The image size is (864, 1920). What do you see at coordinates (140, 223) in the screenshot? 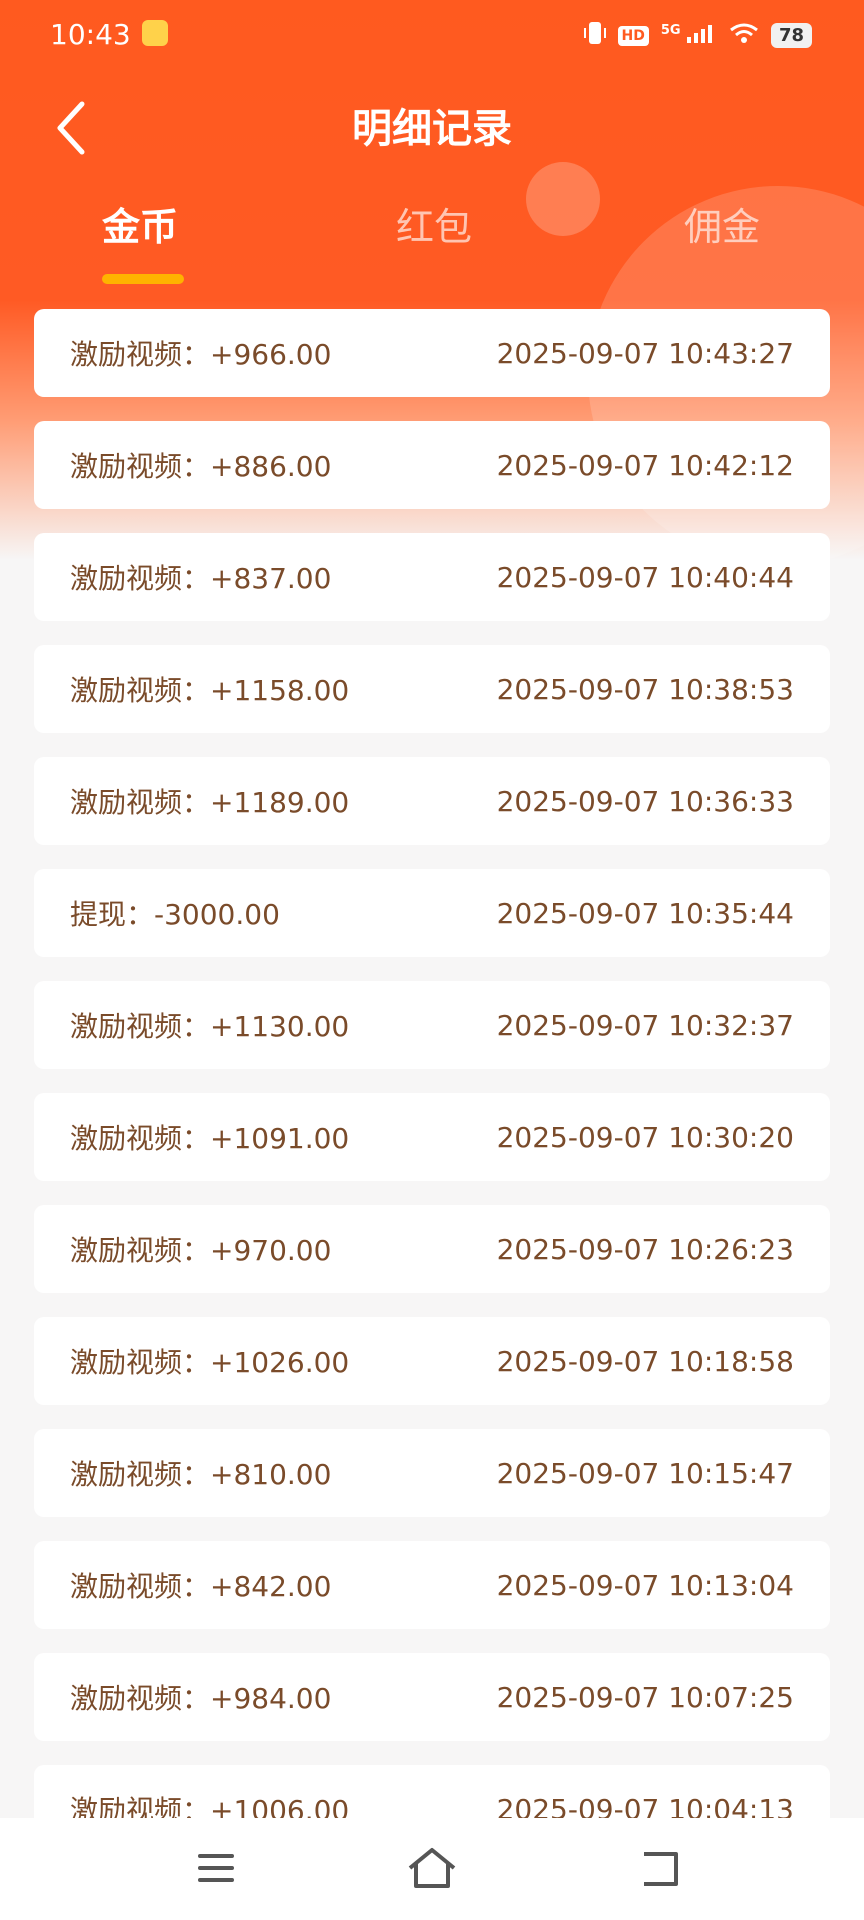
I see `tab-gold-coins: 金币` at bounding box center [140, 223].